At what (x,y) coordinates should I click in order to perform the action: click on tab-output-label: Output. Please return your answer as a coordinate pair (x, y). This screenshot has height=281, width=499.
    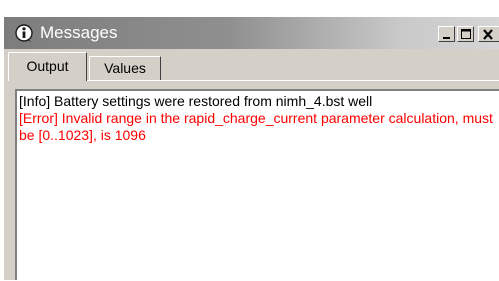
    Looking at the image, I should click on (47, 66).